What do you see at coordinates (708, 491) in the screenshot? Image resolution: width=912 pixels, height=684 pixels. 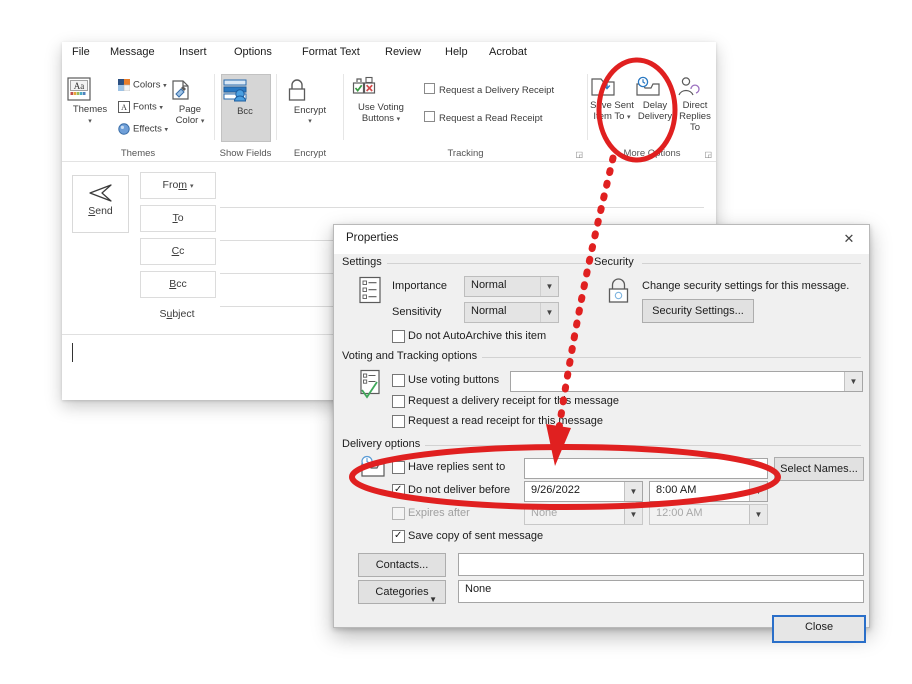 I see `do-not-deliver-before-time-input: 8:00 AM ▼` at bounding box center [708, 491].